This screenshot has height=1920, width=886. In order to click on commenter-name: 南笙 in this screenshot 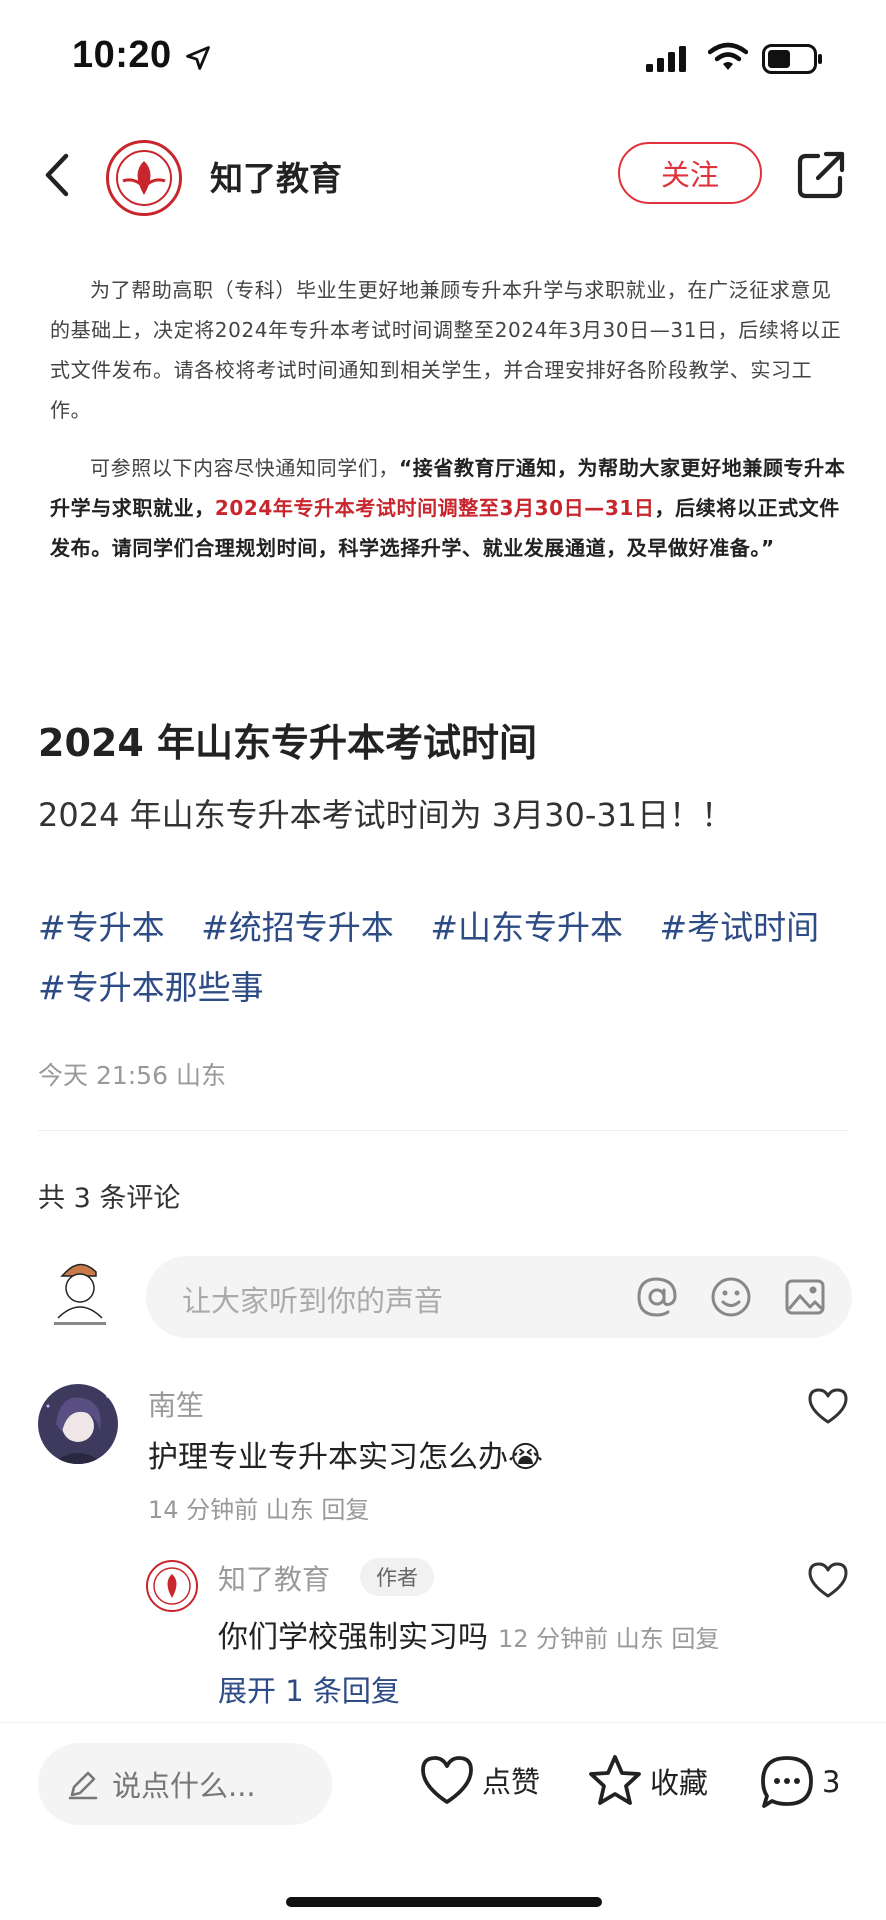, I will do `click(176, 1404)`.